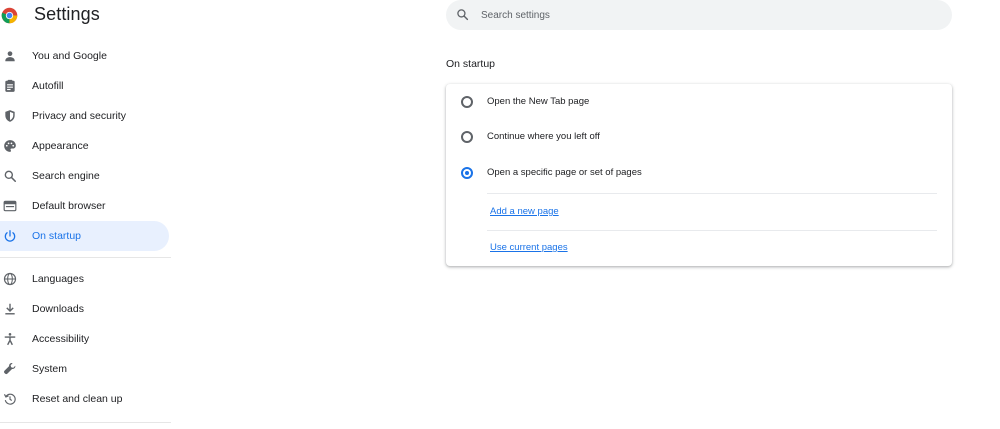 The height and width of the screenshot is (429, 1000). Describe the element at coordinates (58, 309) in the screenshot. I see `sidebar-item-label: Downloads` at that location.